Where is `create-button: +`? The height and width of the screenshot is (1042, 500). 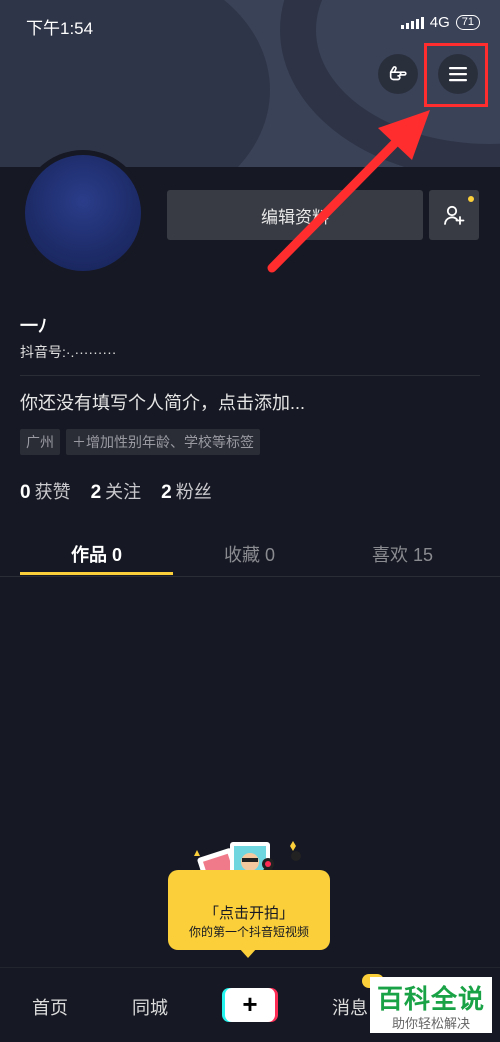
create-button: + is located at coordinates (250, 1005).